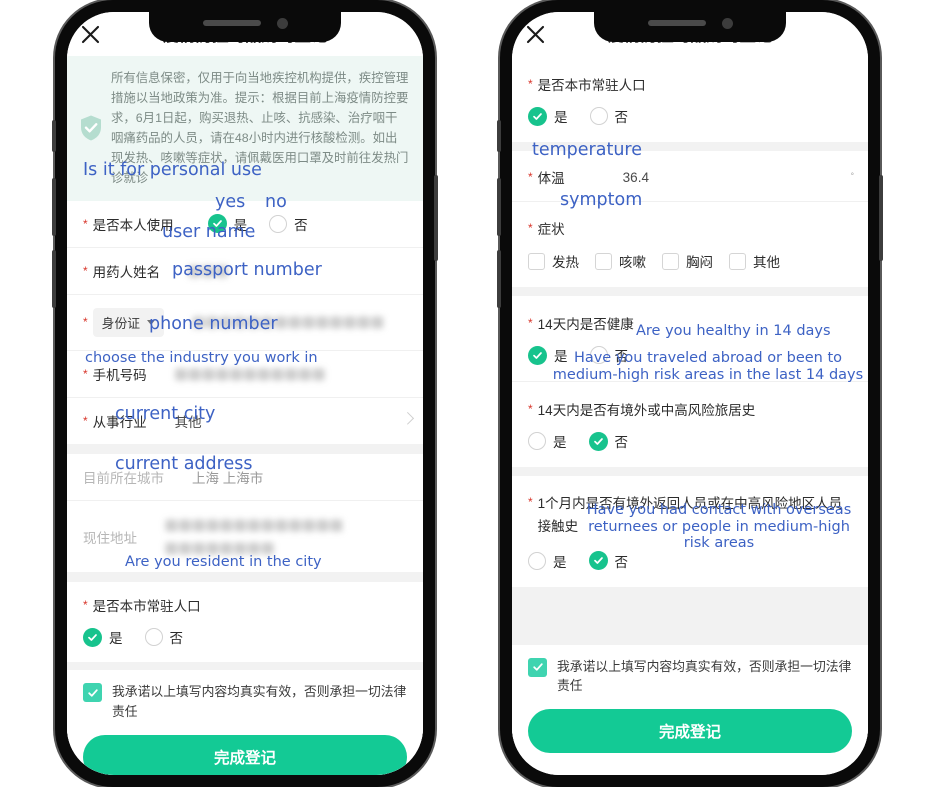  I want to click on radio-contact1m-yes: 是, so click(547, 561).